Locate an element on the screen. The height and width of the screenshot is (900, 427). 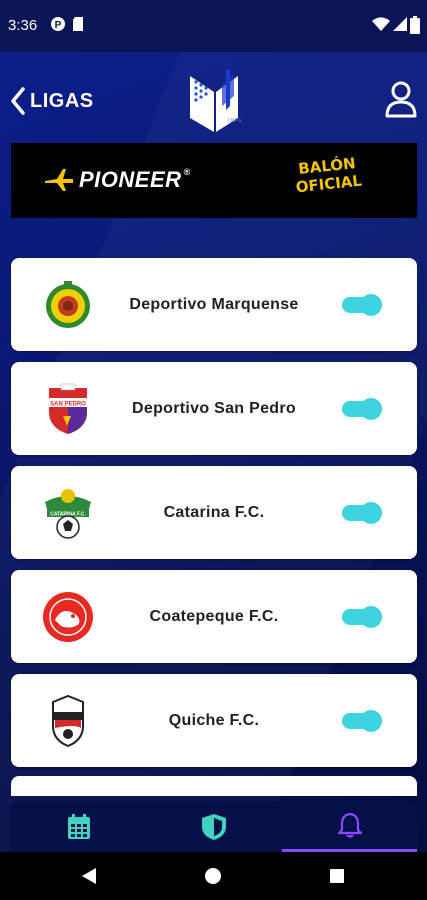
status-time: 3:36 is located at coordinates (23, 25).